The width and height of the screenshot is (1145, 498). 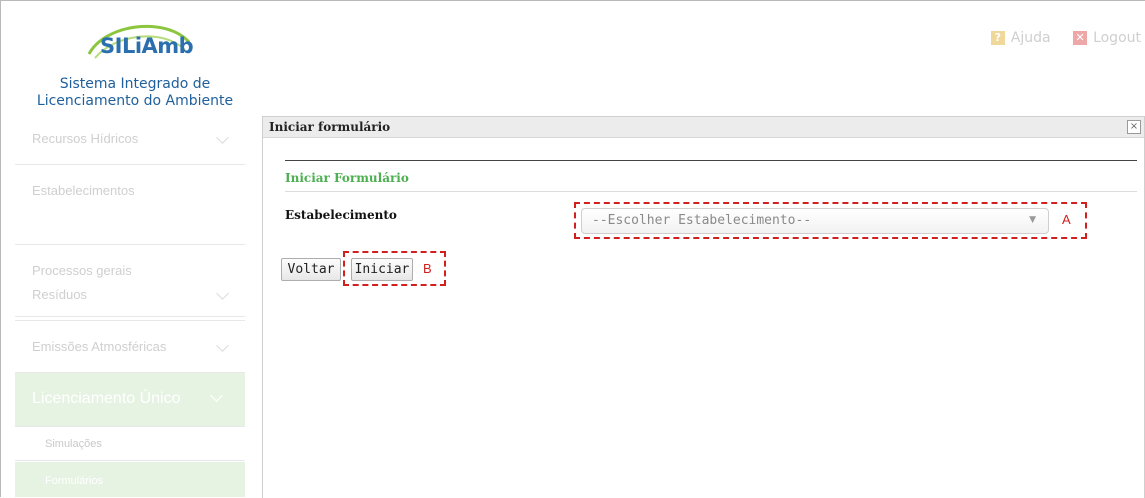 I want to click on callout-a-box, so click(x=830, y=220).